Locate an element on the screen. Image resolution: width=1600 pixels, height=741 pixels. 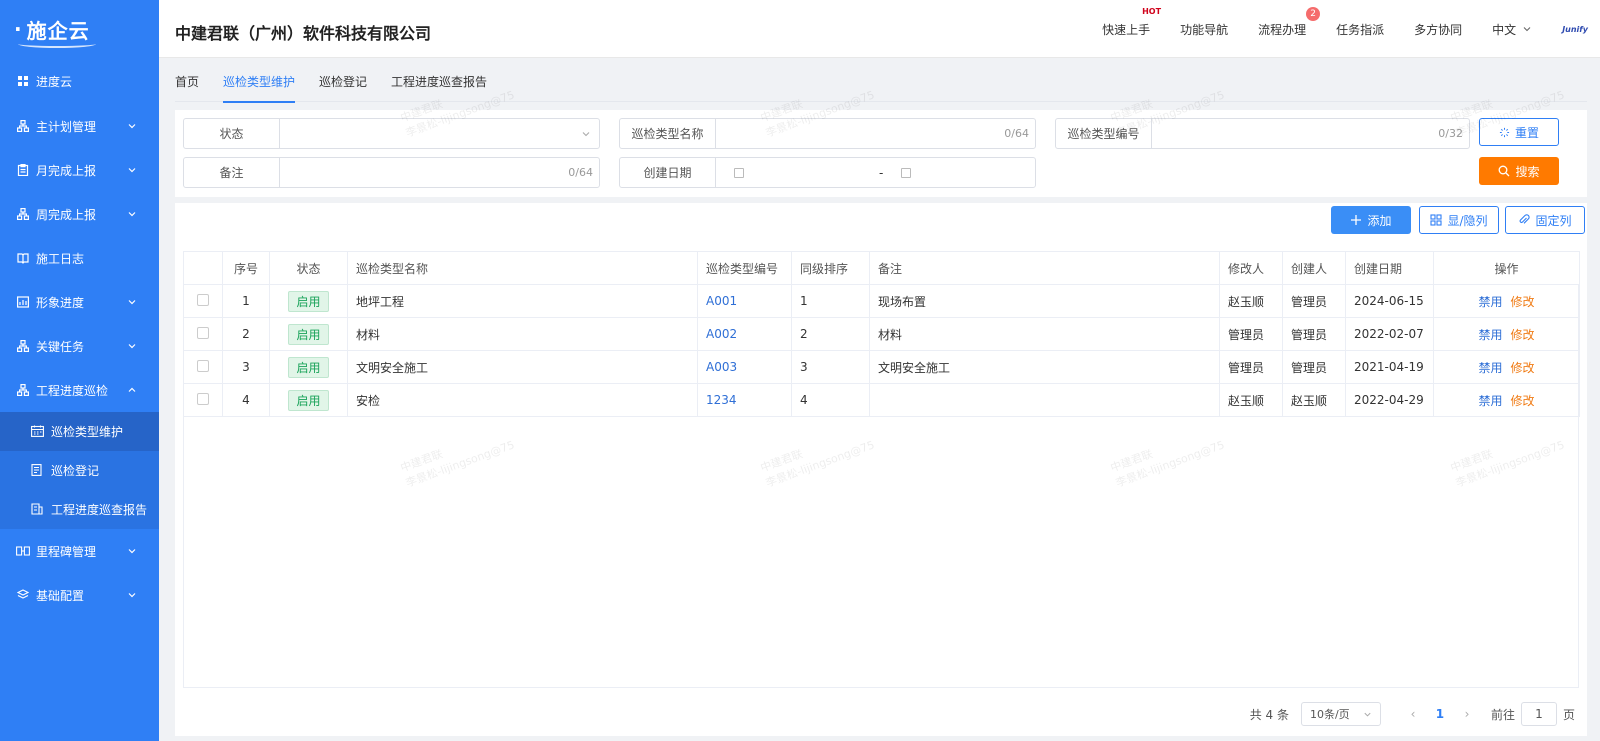
status-badge: 启用 is located at coordinates (308, 301).